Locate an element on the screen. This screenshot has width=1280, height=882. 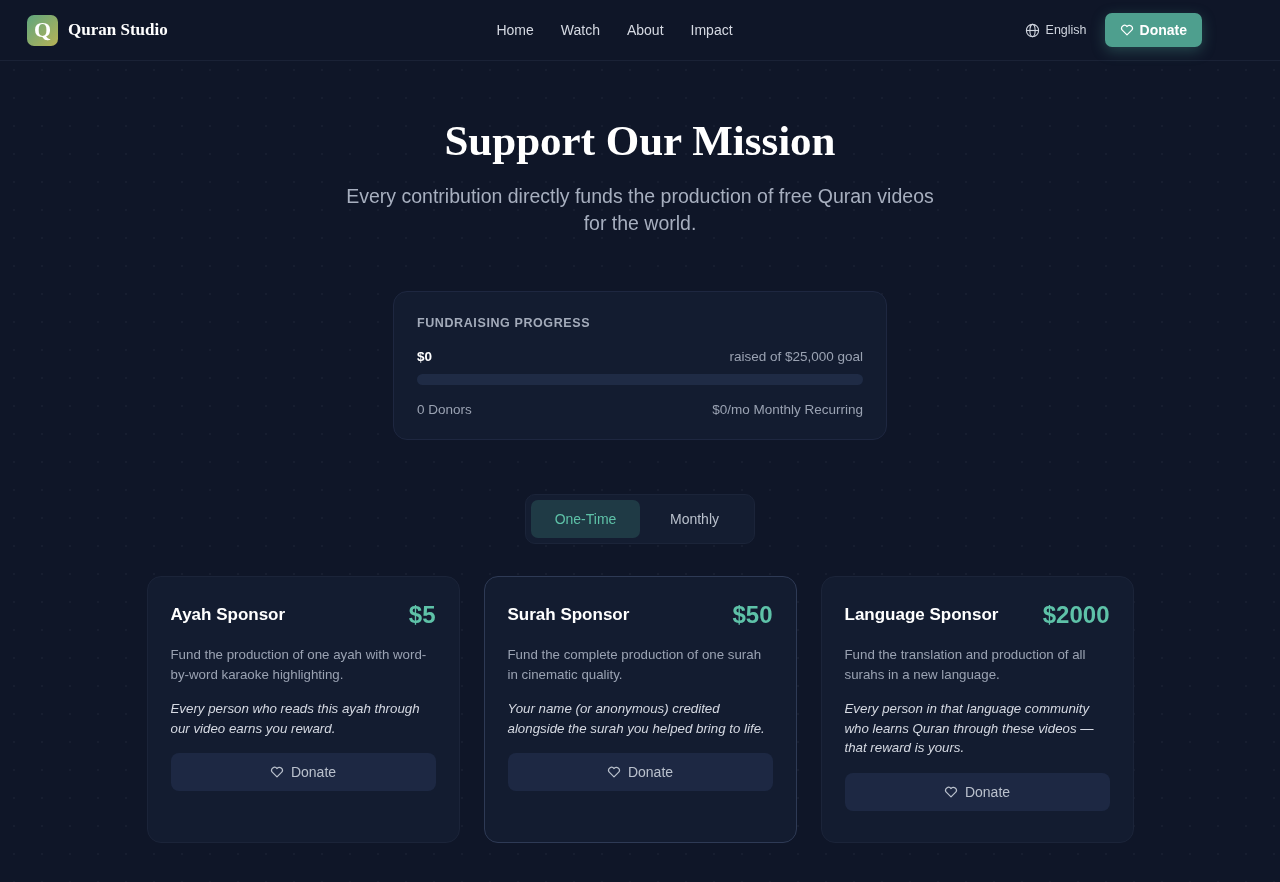
page-title: Support Our Mission is located at coordinates (640, 140).